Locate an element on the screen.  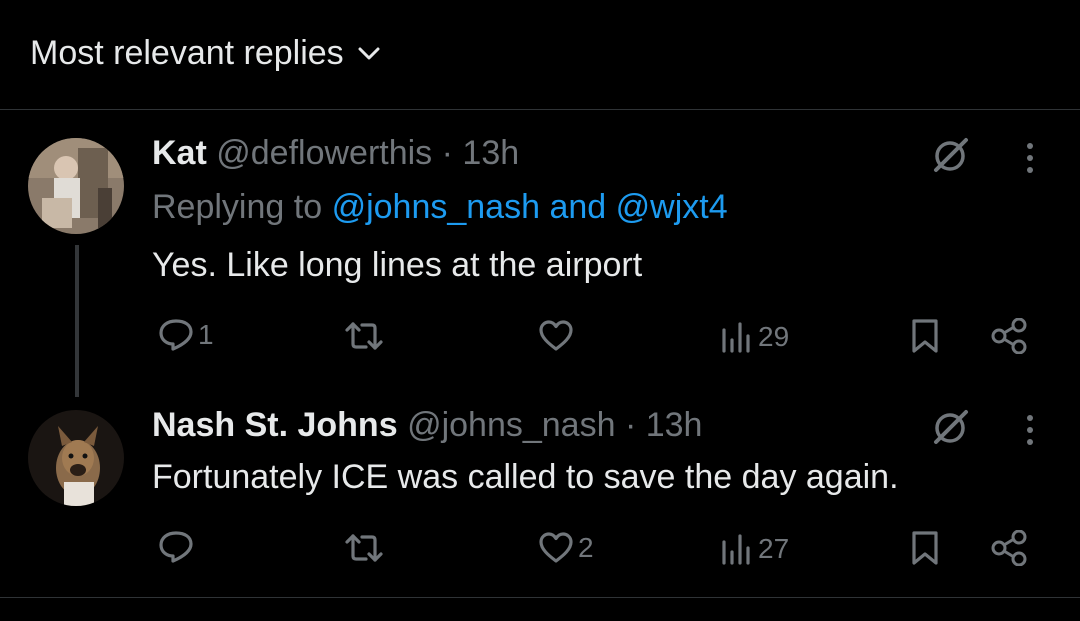
replying-prefix: Replying to is located at coordinates (237, 207).